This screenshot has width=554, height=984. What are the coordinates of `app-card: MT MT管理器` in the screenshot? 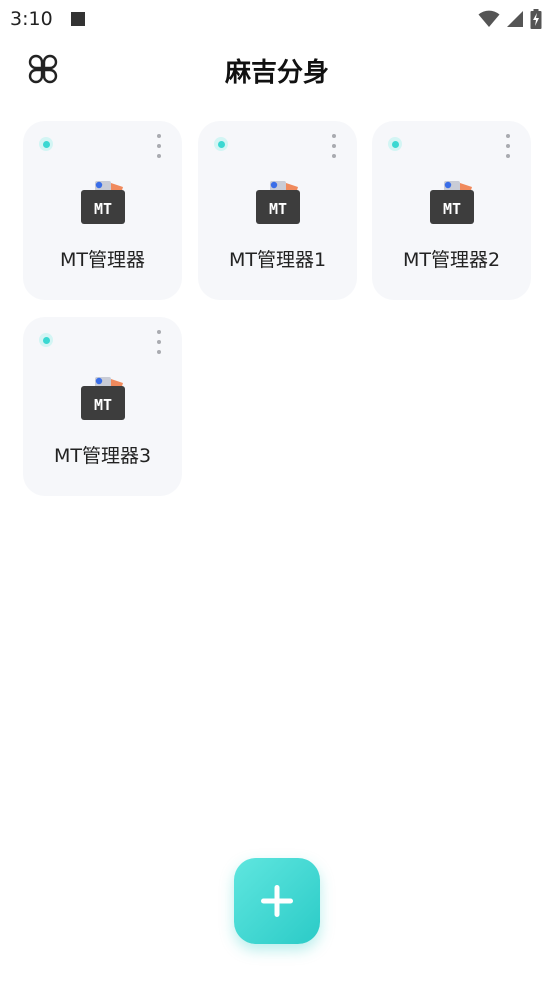 It's located at (102, 210).